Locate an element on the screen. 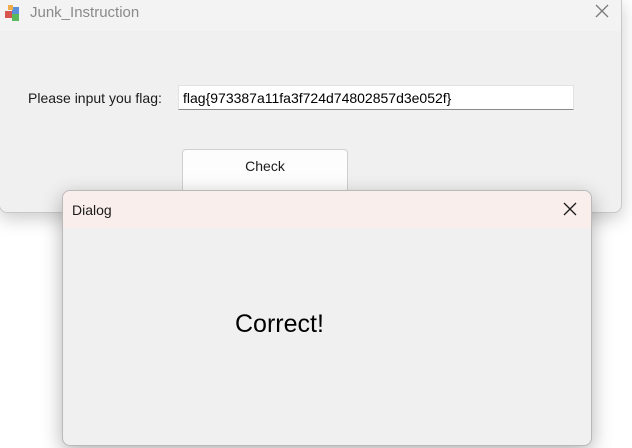 Image resolution: width=632 pixels, height=448 pixels. app-cube-icon is located at coordinates (13, 13).